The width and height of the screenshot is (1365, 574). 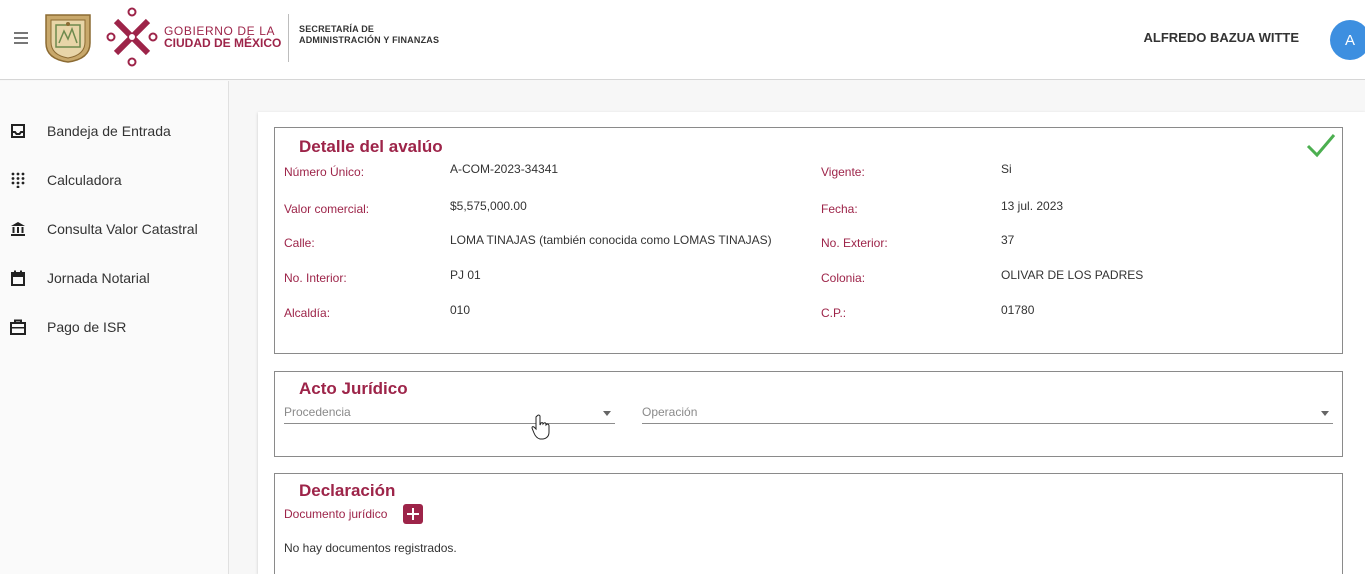 I want to click on procedencia-select: Procedencia, so click(x=449, y=413).